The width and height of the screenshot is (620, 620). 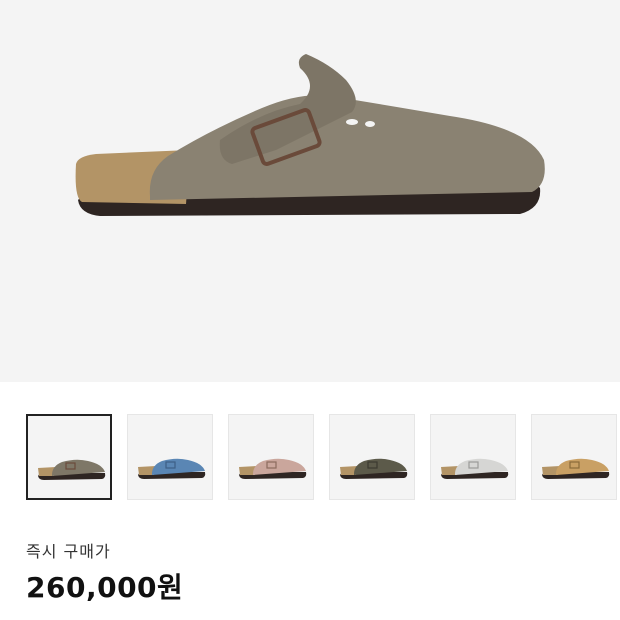 What do you see at coordinates (473, 457) in the screenshot?
I see `thumbnail-grey` at bounding box center [473, 457].